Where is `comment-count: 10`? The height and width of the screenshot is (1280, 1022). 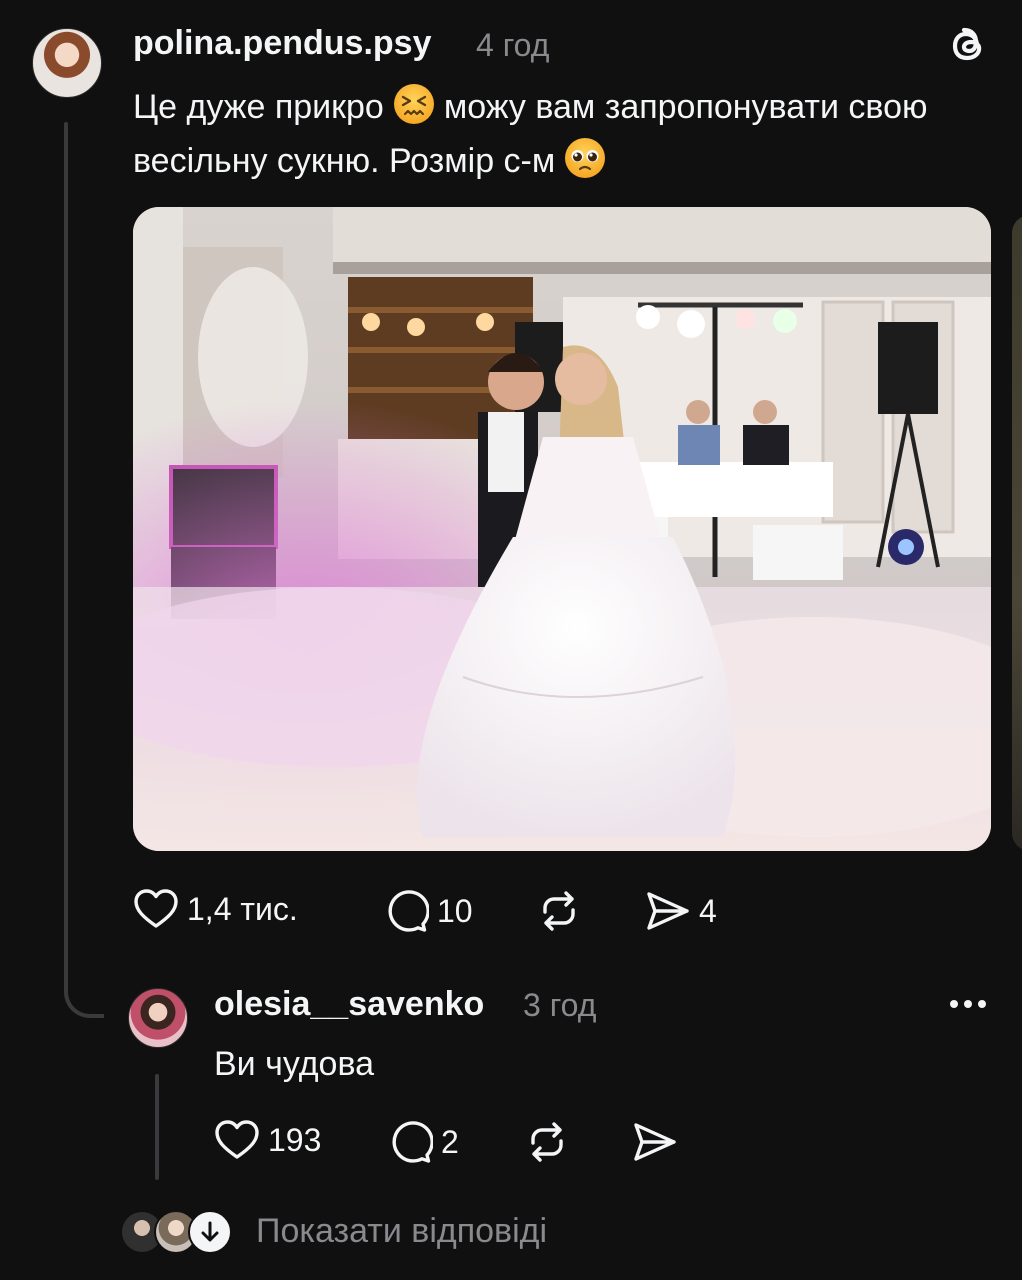
comment-count: 10 is located at coordinates (455, 910).